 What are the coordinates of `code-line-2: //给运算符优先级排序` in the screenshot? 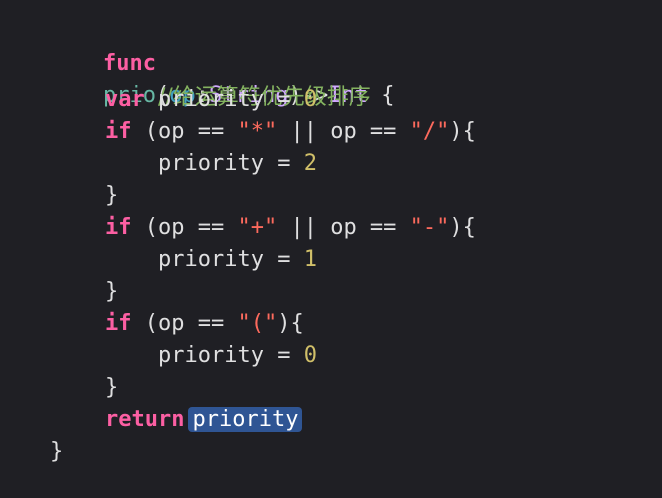 It's located at (238, 80).